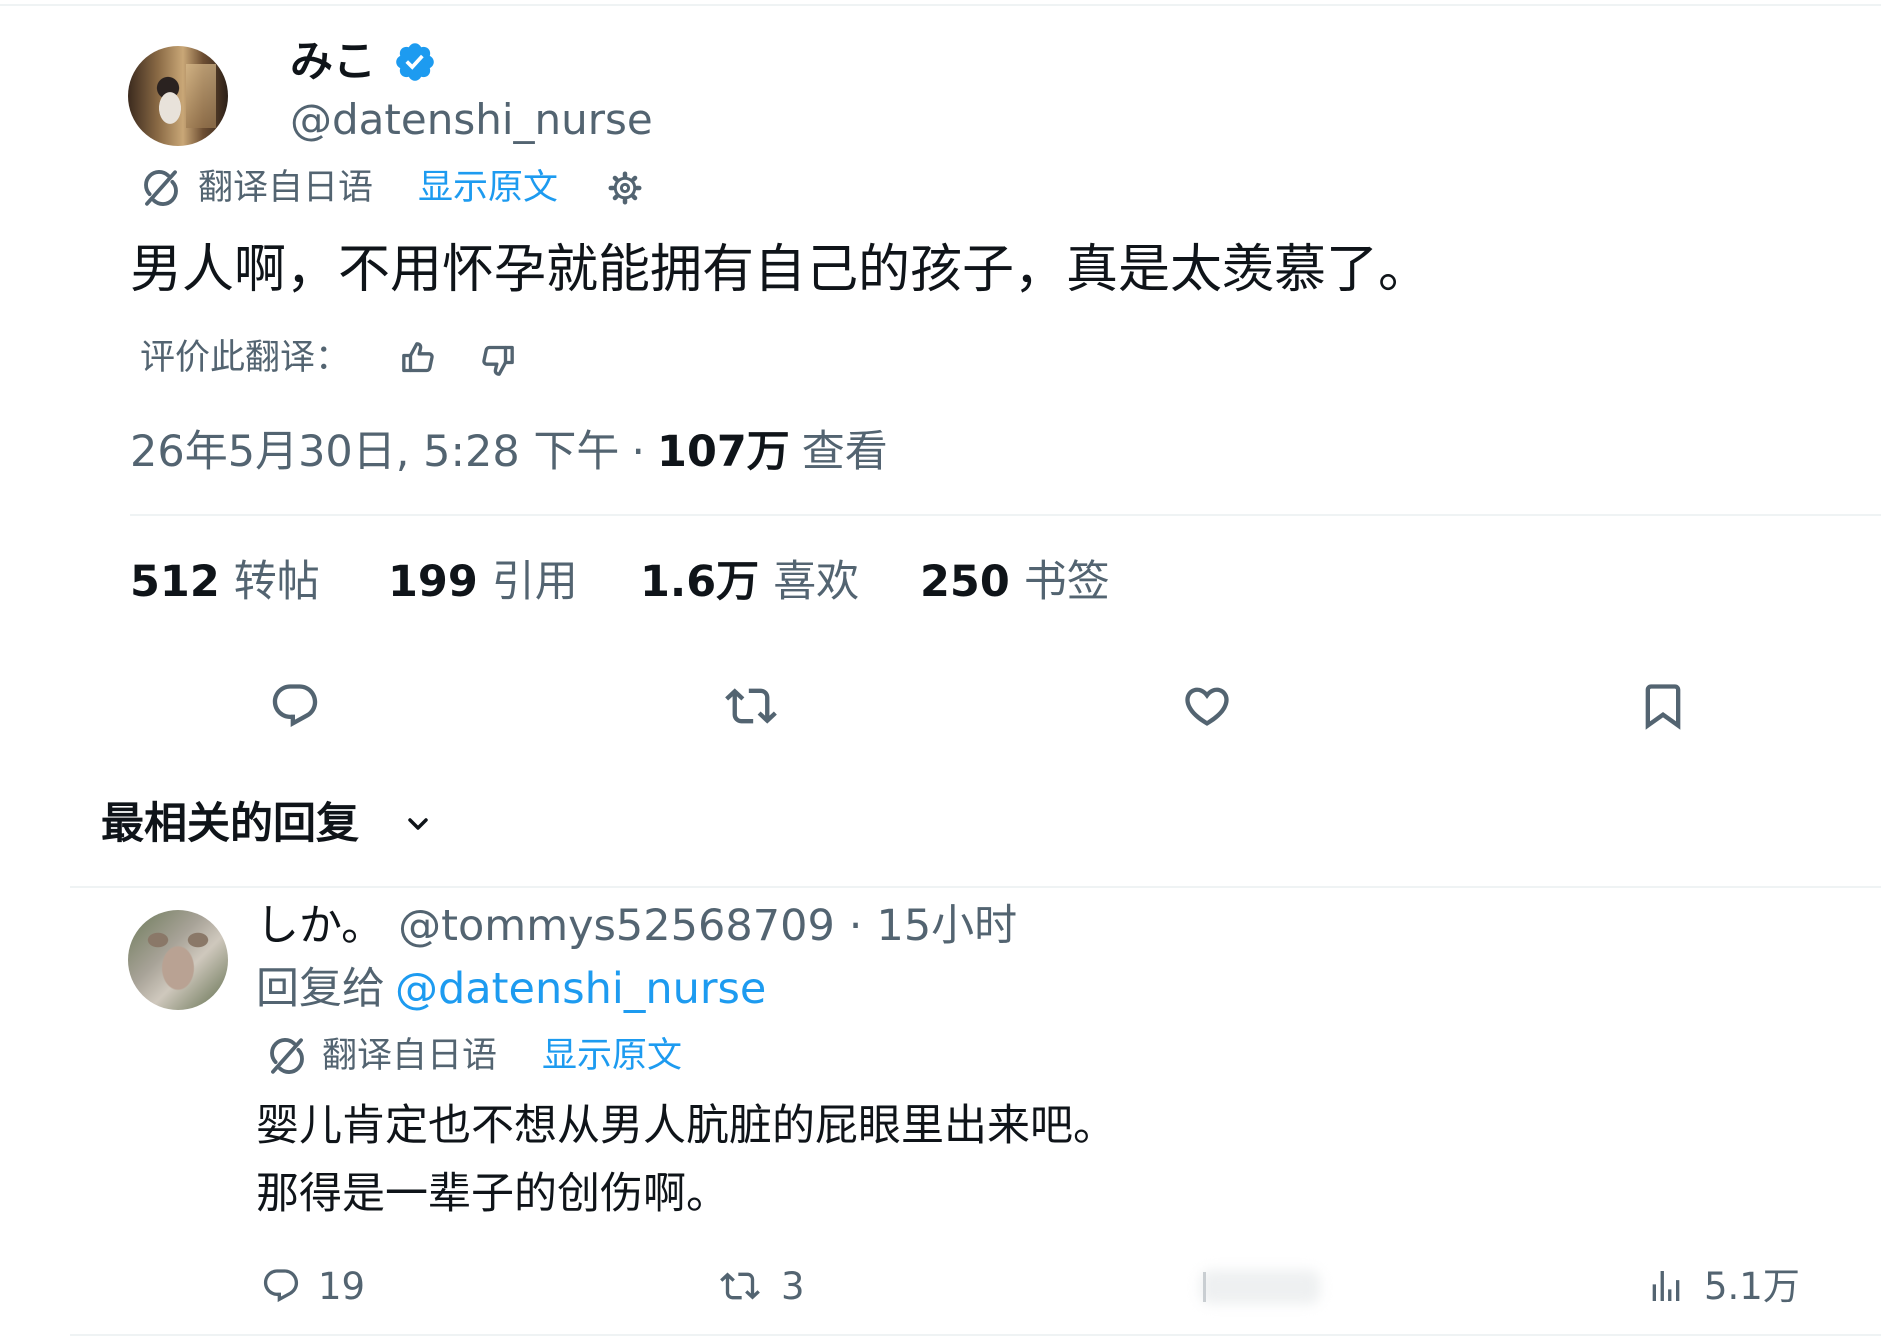 This screenshot has height=1344, width=1881. What do you see at coordinates (498, 360) in the screenshot?
I see `thumbs-down-icon` at bounding box center [498, 360].